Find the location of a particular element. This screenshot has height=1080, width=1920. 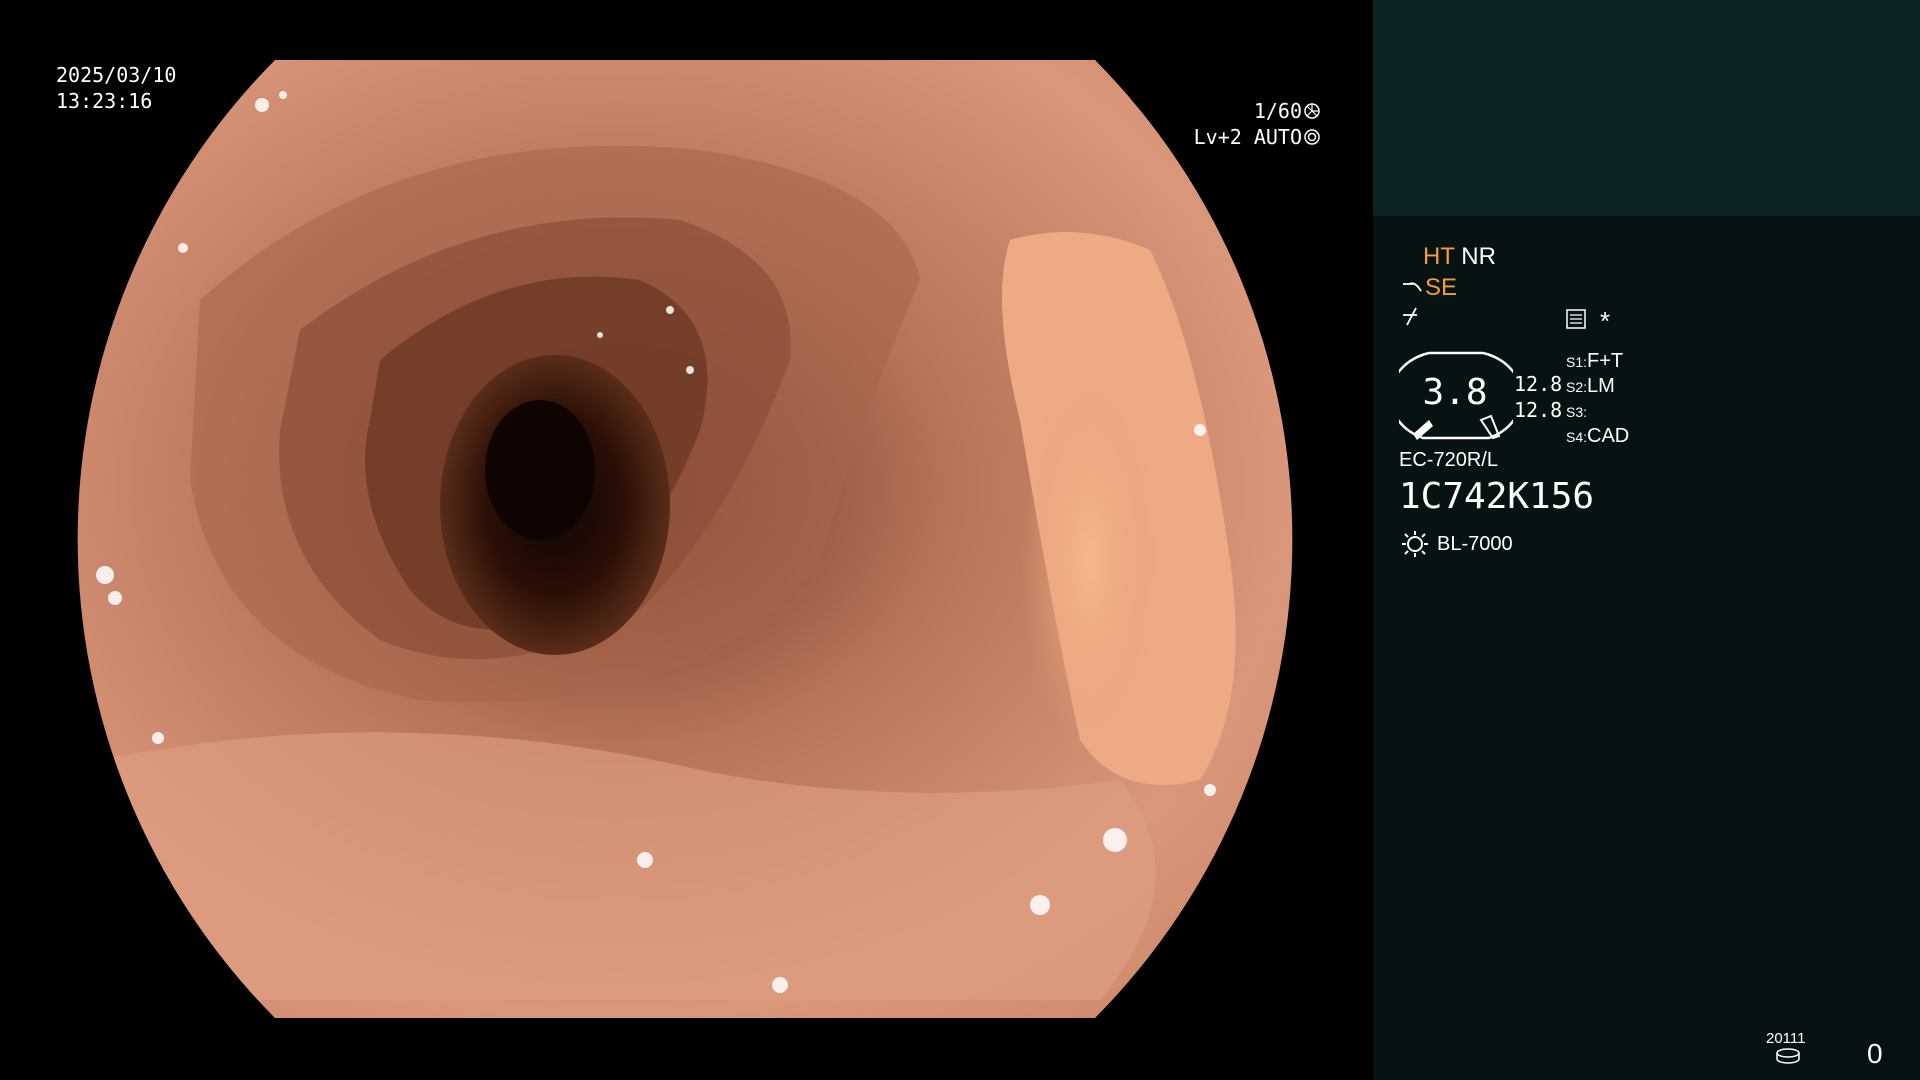

scope-serial: 1C742K156 is located at coordinates (1497, 496).